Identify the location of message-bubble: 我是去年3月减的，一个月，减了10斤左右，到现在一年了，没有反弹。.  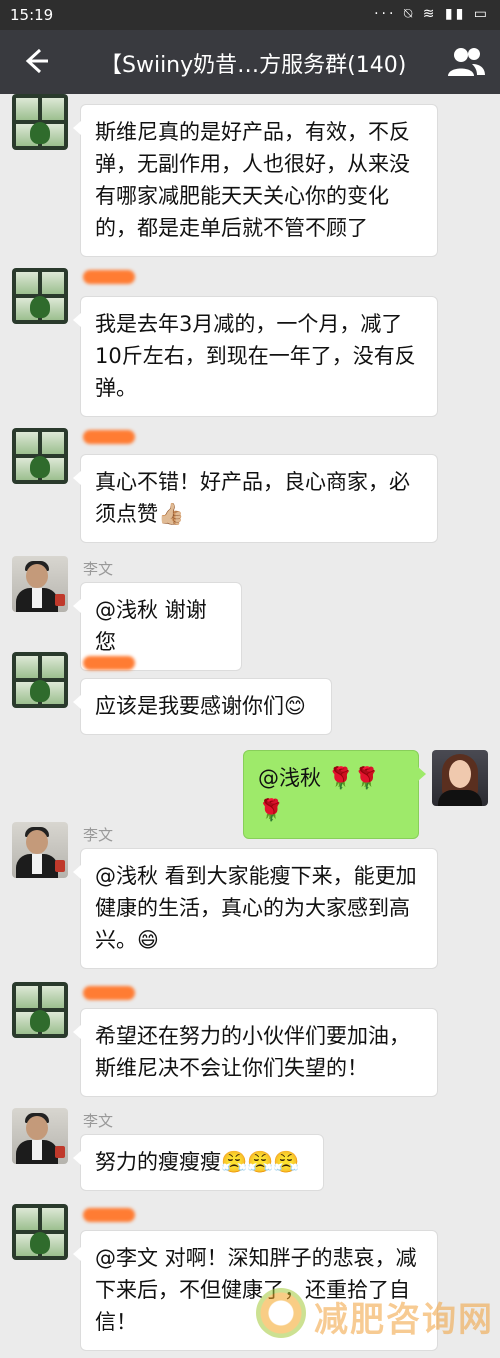
(255, 356).